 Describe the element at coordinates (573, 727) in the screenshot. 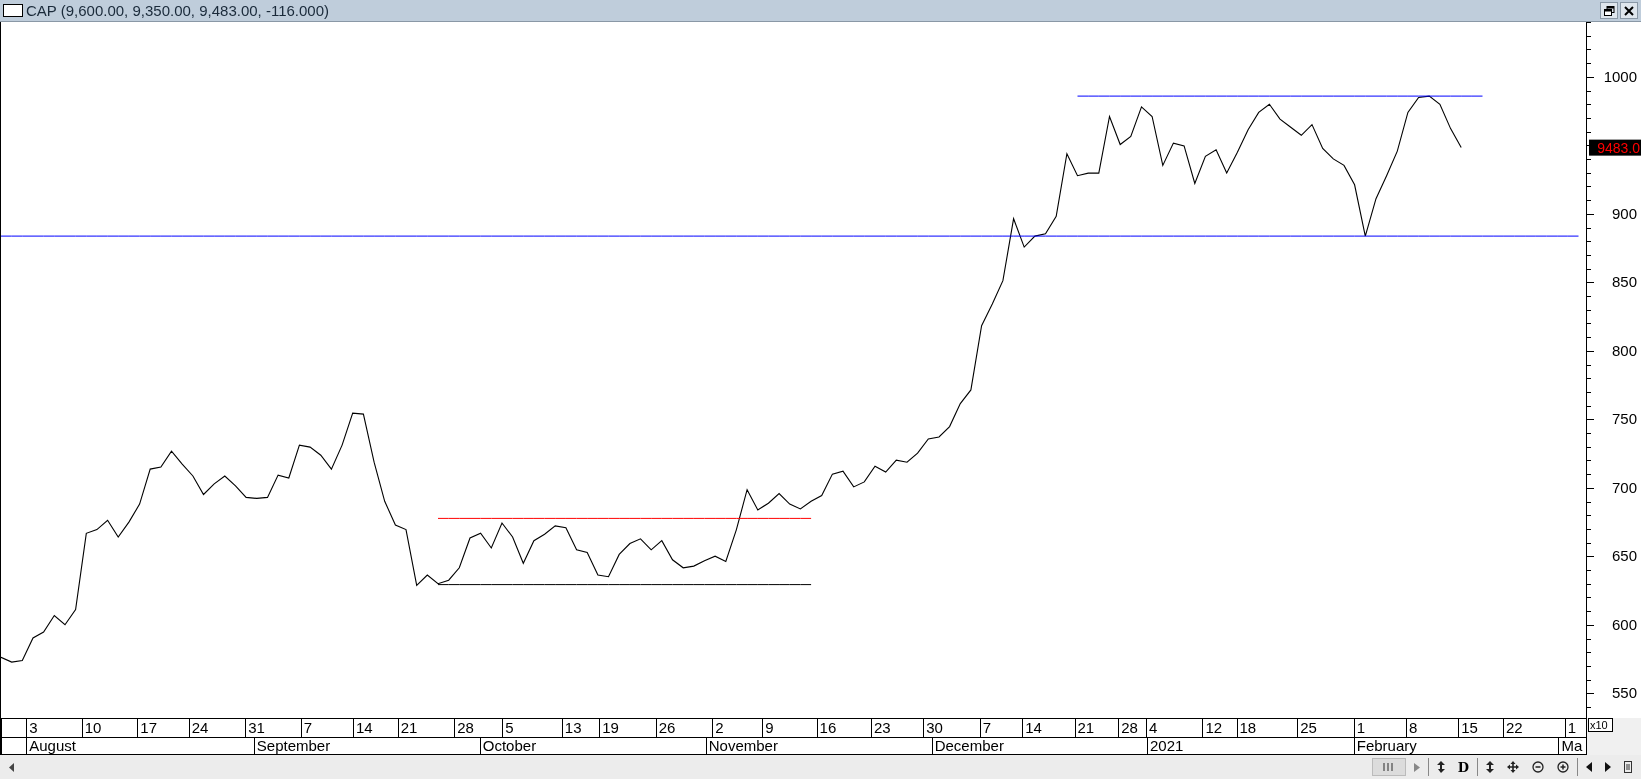

I see `axis-label: 13` at that location.